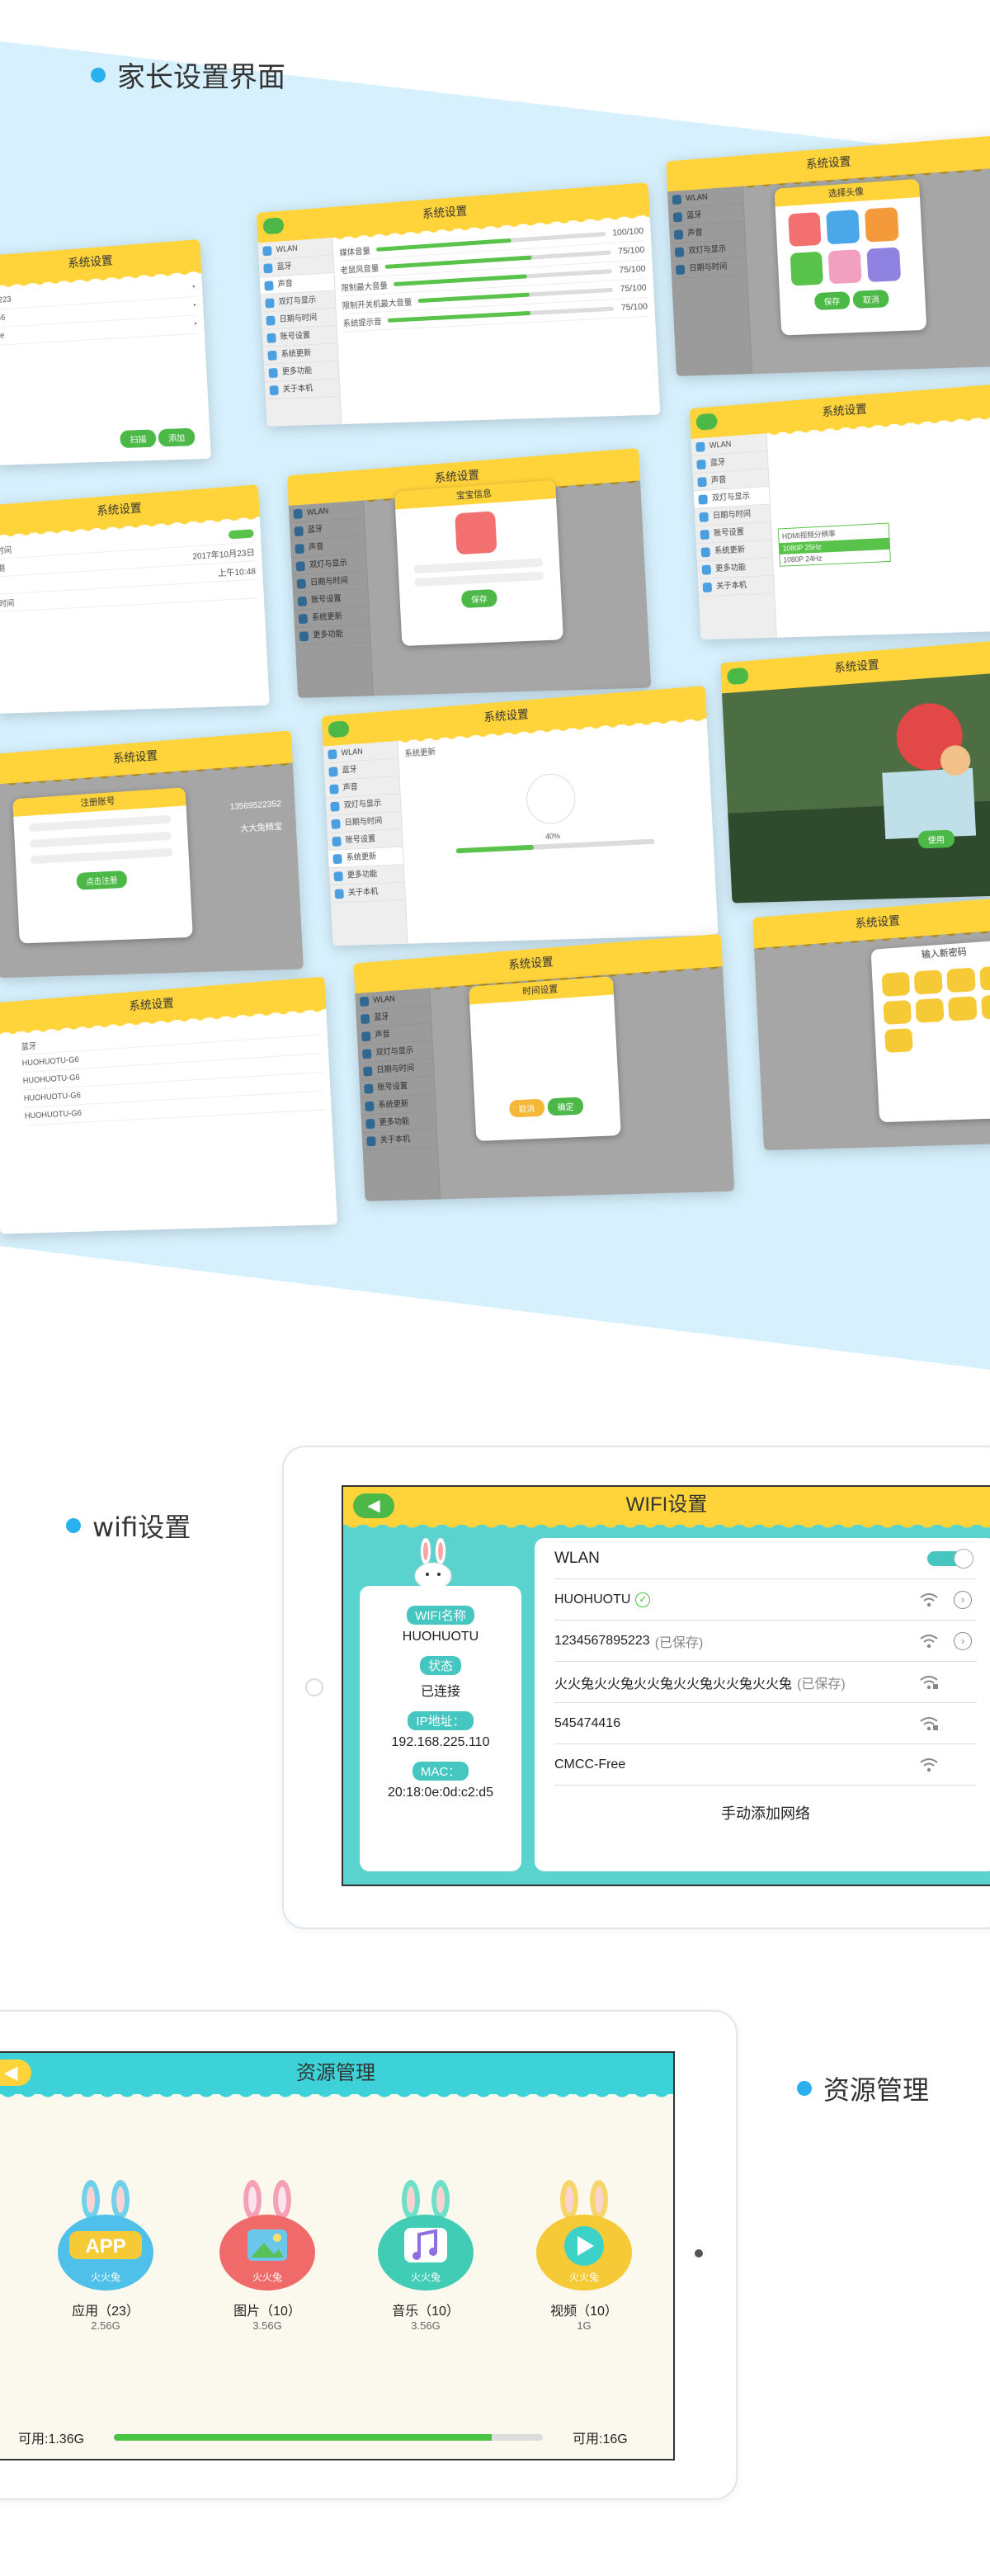  What do you see at coordinates (929, 1682) in the screenshot?
I see `wifi-locked-icon` at bounding box center [929, 1682].